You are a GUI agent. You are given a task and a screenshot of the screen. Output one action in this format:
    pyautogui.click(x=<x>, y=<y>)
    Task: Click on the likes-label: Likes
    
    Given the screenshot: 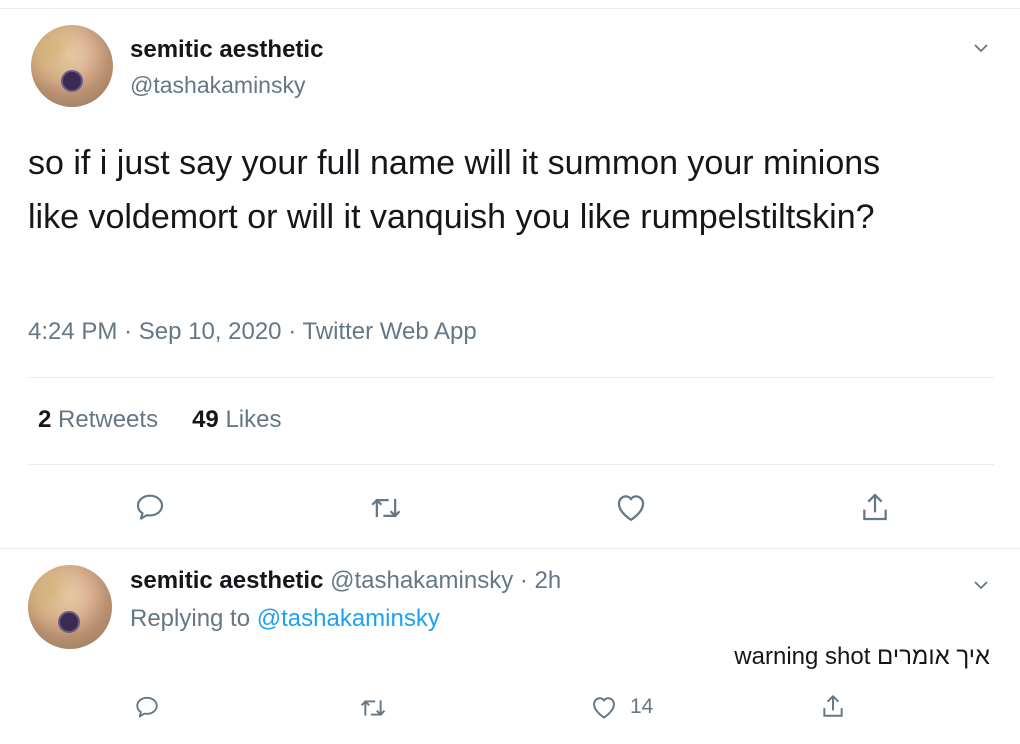 What is the action you would take?
    pyautogui.click(x=253, y=419)
    